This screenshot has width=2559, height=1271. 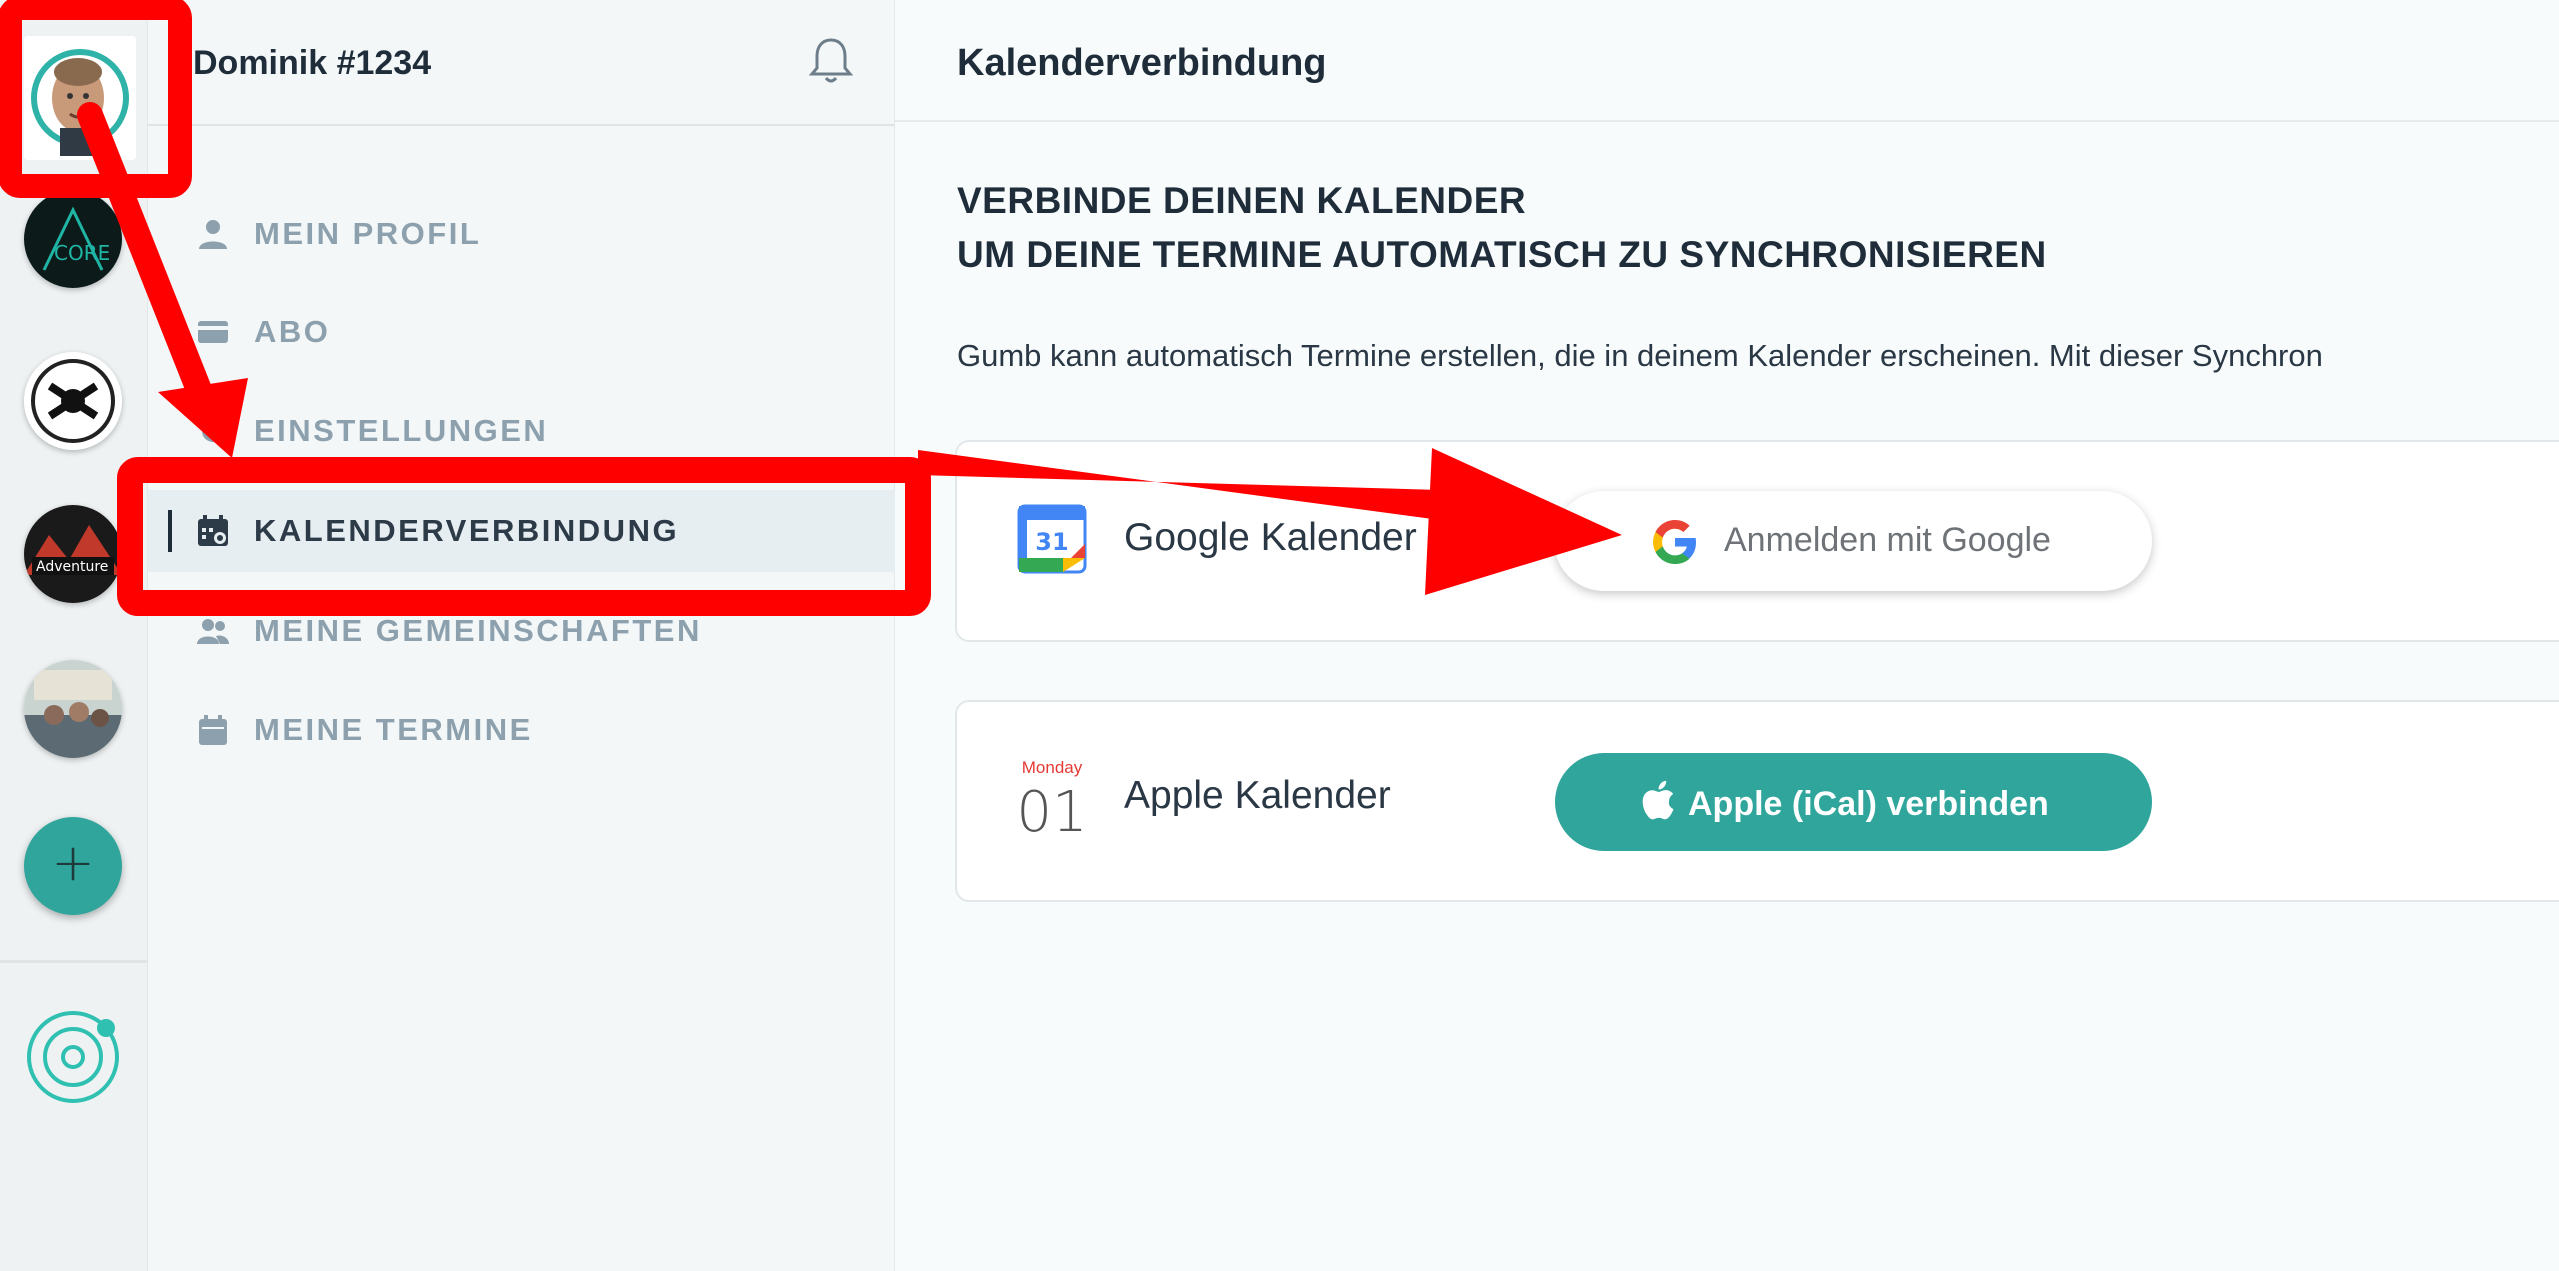 What do you see at coordinates (1656, 800) in the screenshot?
I see `apple-logo-icon` at bounding box center [1656, 800].